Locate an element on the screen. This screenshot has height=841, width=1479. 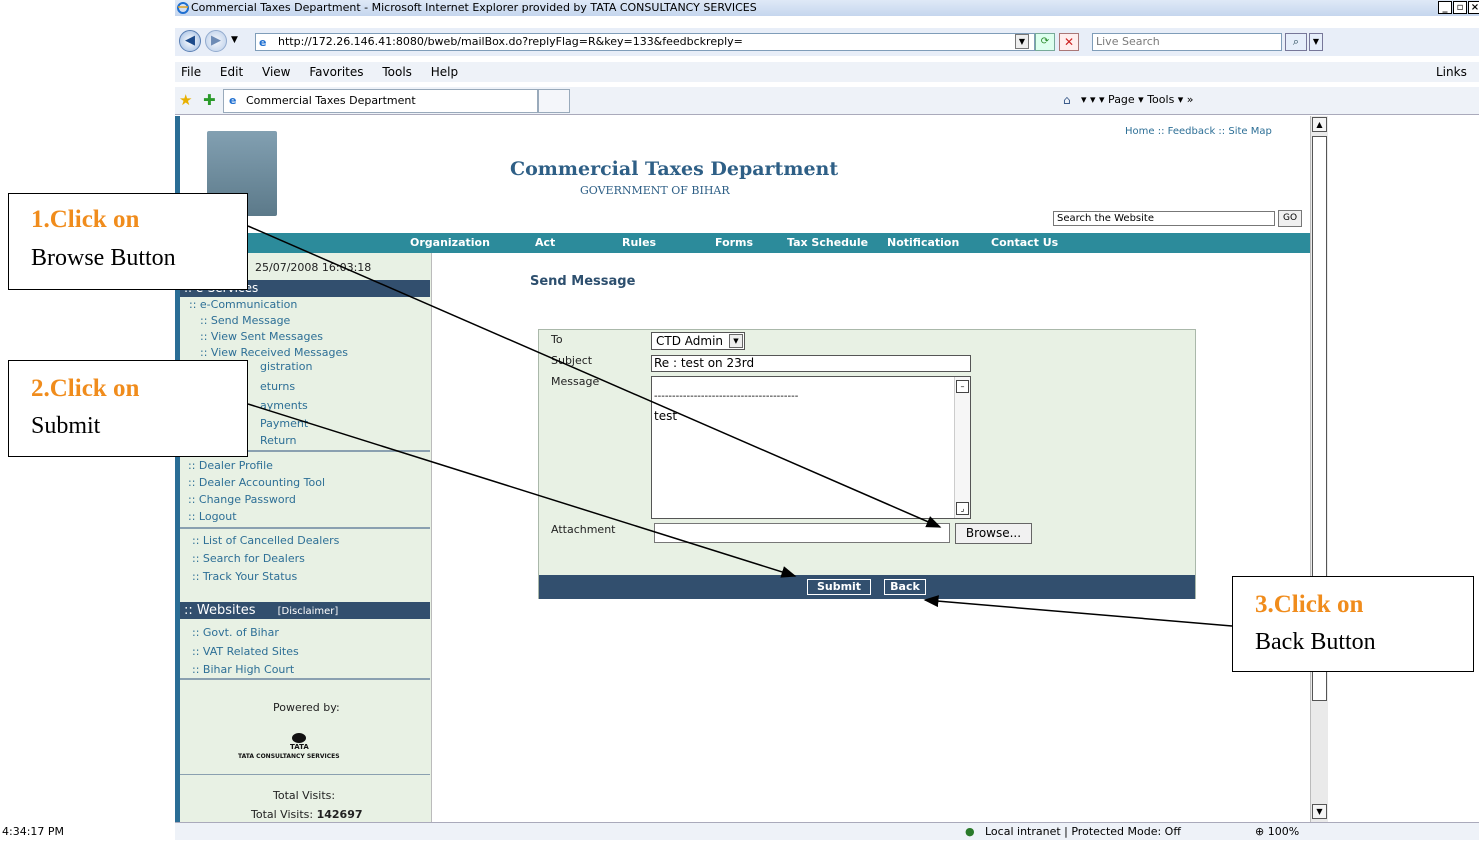
arrow-to-back is located at coordinates (1078, 611).